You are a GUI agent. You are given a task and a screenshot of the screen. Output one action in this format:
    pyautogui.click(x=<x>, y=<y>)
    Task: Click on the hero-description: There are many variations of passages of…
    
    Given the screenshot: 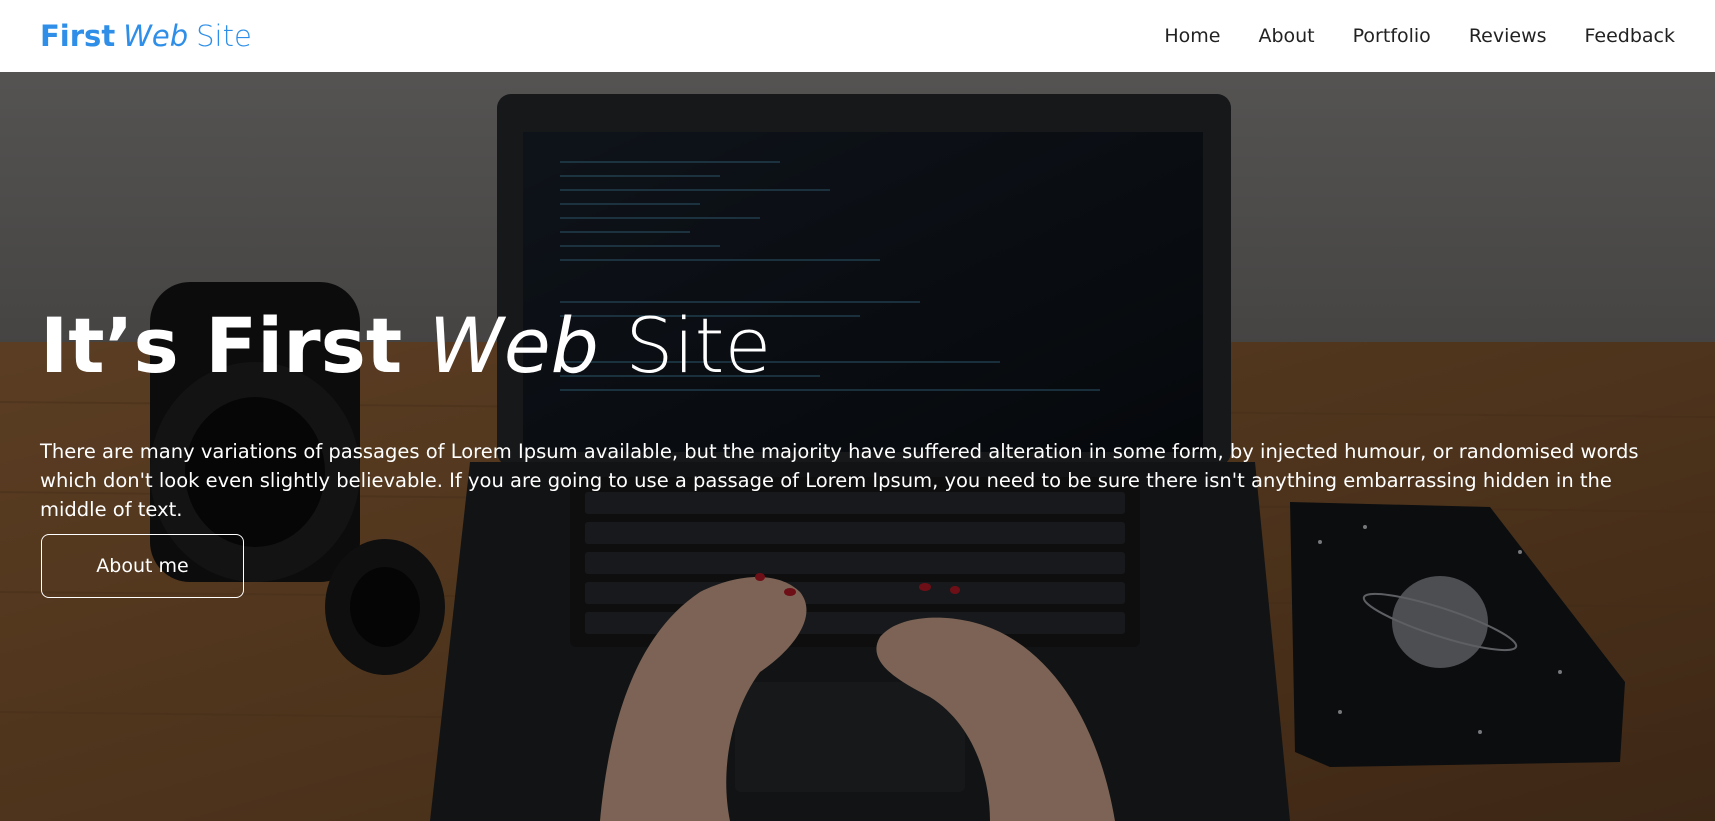 What is the action you would take?
    pyautogui.click(x=839, y=480)
    